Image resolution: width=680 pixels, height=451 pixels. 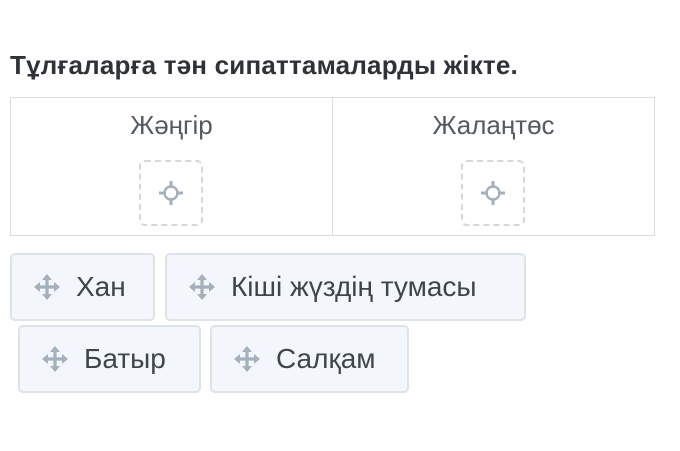 I want to click on draggable-token-kishi-zhuz: Кіші жүздің тумасы, so click(x=345, y=287).